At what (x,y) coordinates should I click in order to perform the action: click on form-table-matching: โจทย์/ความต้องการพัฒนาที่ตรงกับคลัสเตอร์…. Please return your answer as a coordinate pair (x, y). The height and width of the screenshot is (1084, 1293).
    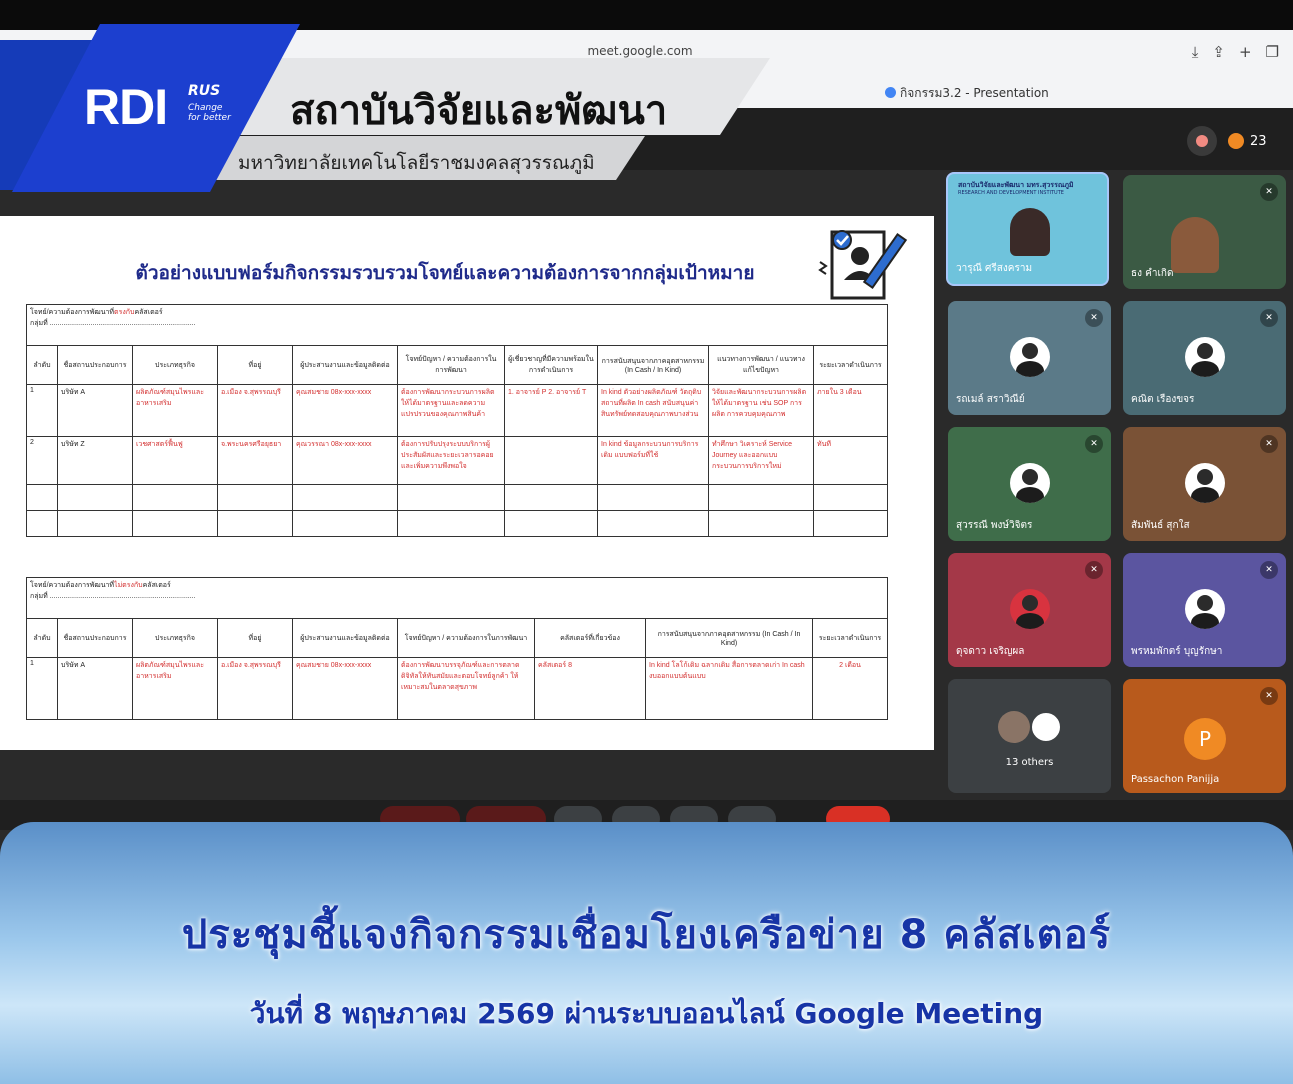
    Looking at the image, I should click on (457, 420).